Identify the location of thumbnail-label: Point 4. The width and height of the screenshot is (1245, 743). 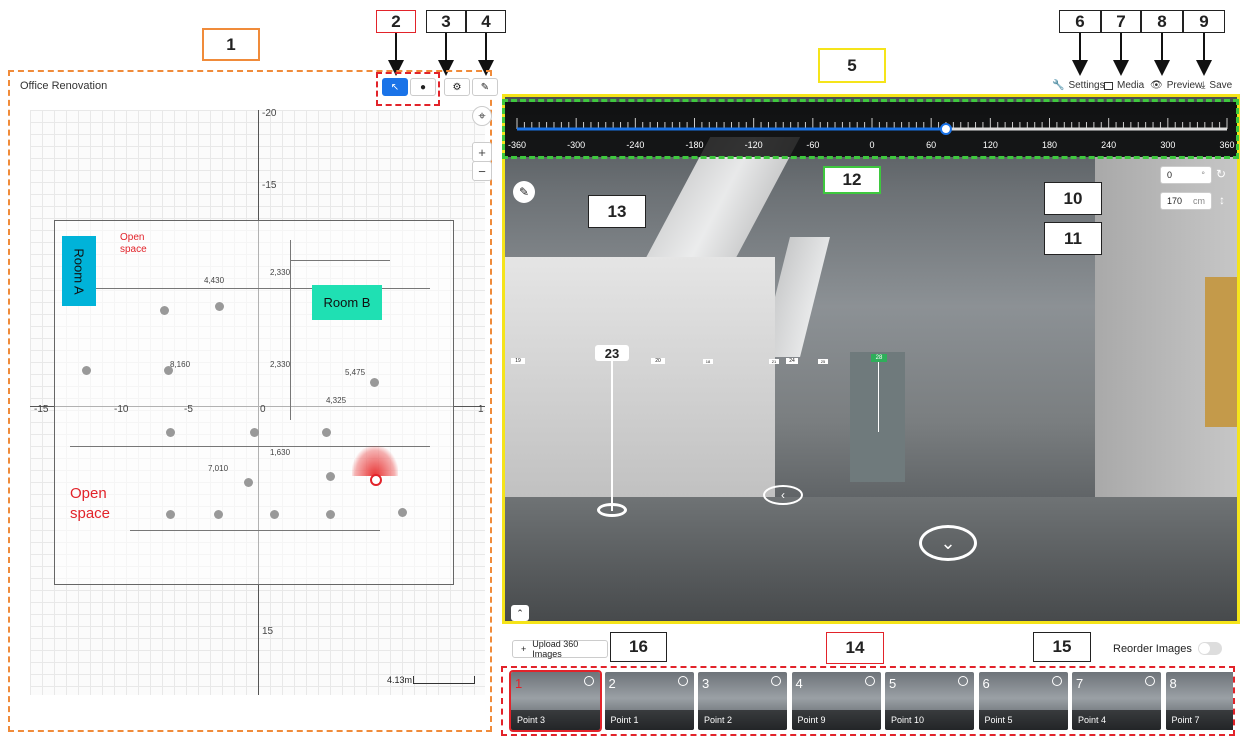
(1116, 720).